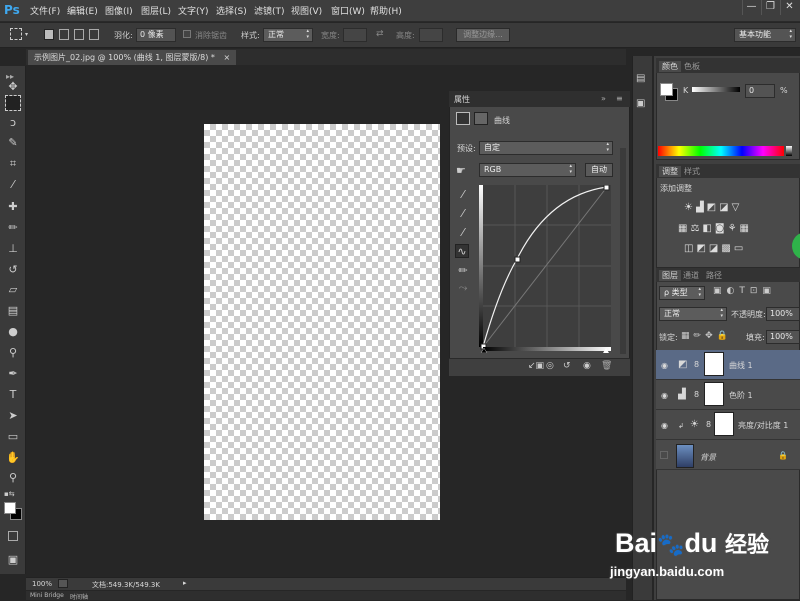 The image size is (800, 601). I want to click on menu-window: 窗口(W), so click(348, 10).